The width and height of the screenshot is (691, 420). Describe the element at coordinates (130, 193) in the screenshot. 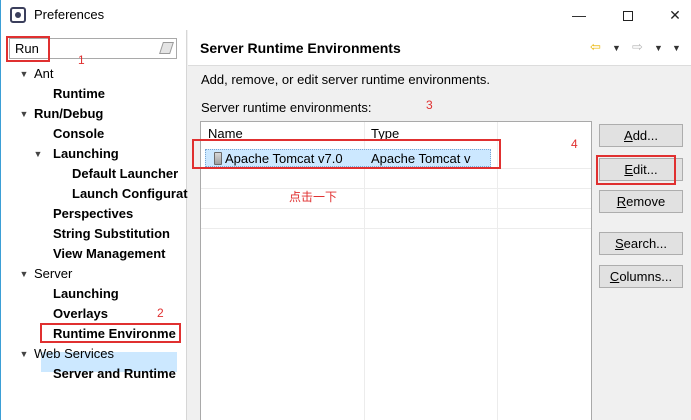

I see `tree-item-label: Launch Configurat` at that location.